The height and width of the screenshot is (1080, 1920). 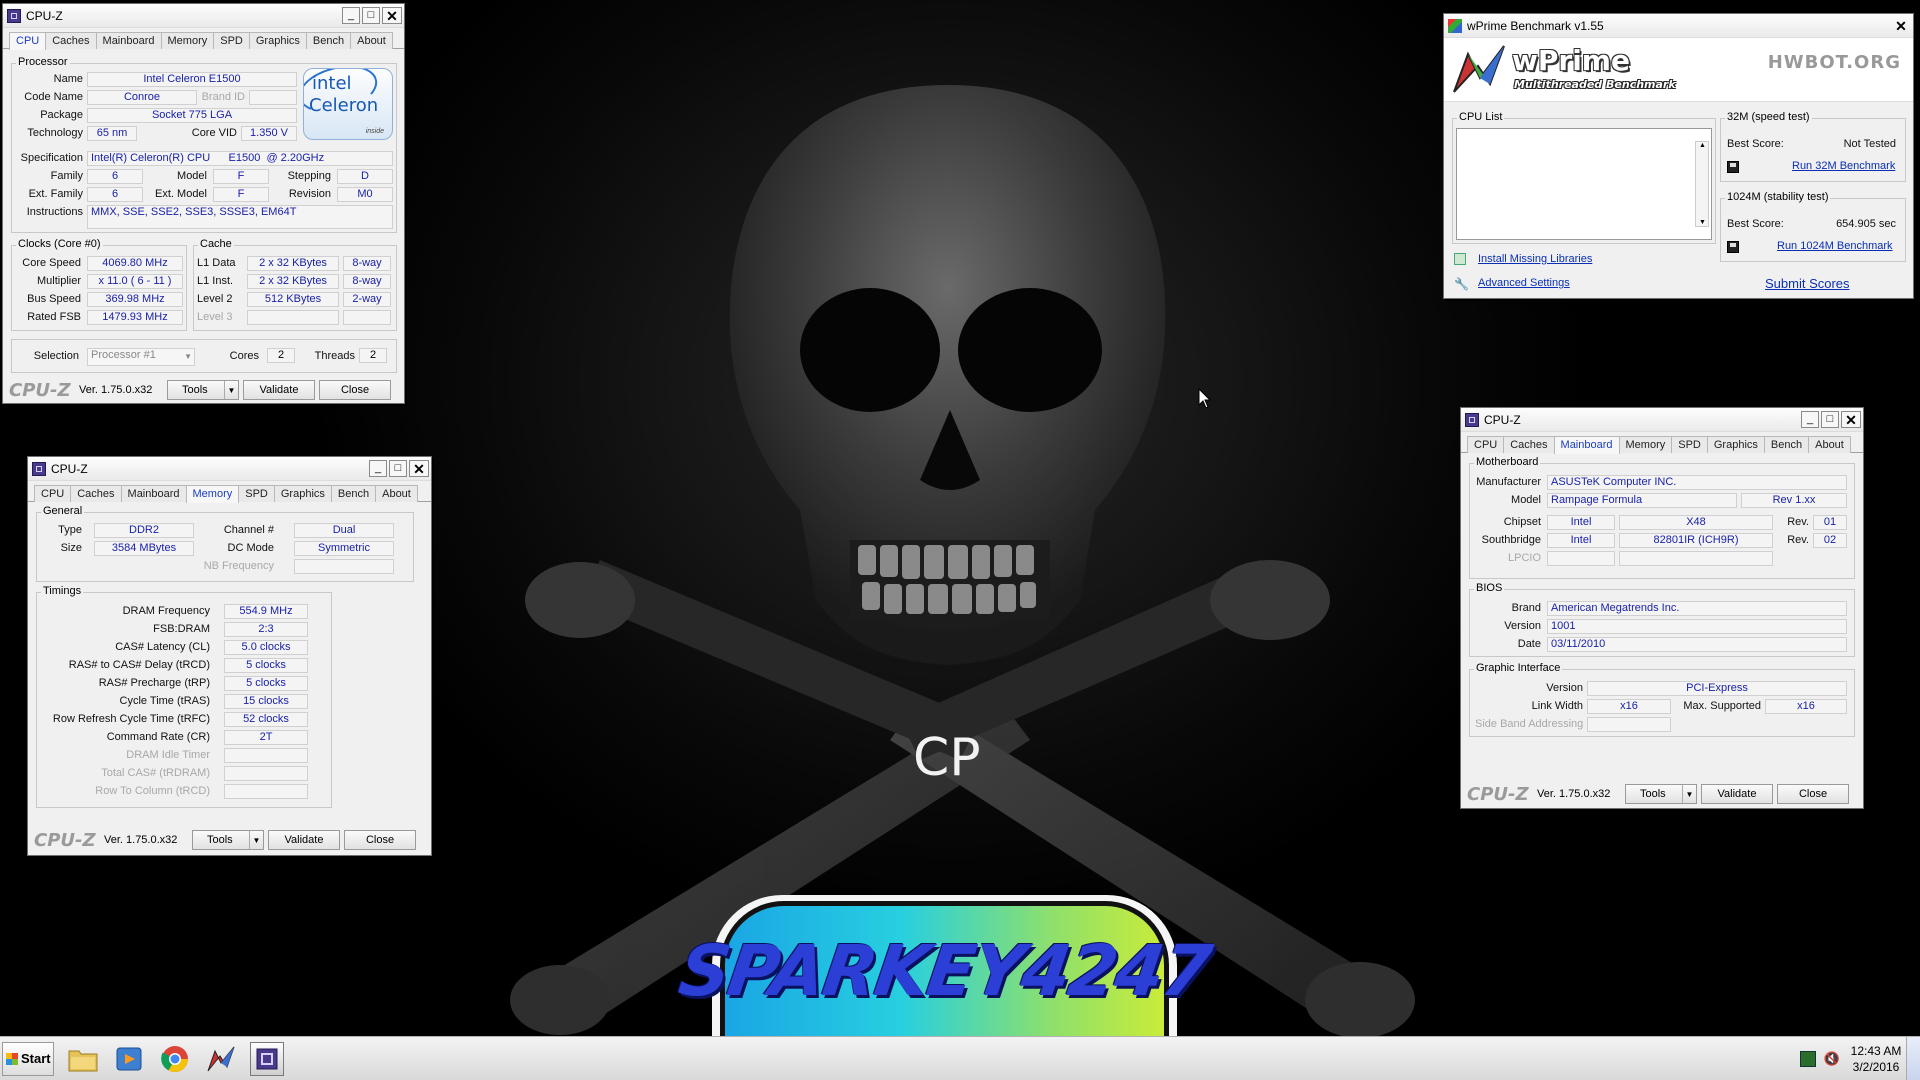 I want to click on start-button: Start, so click(x=28, y=1058).